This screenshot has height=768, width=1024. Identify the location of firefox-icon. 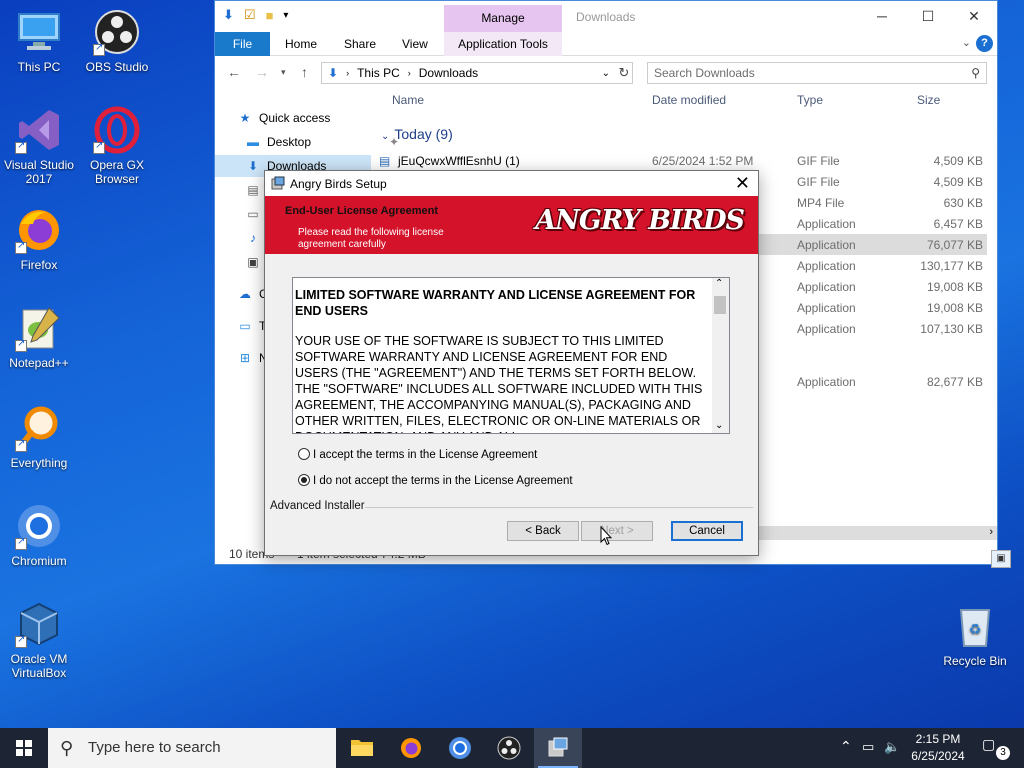
(39, 230).